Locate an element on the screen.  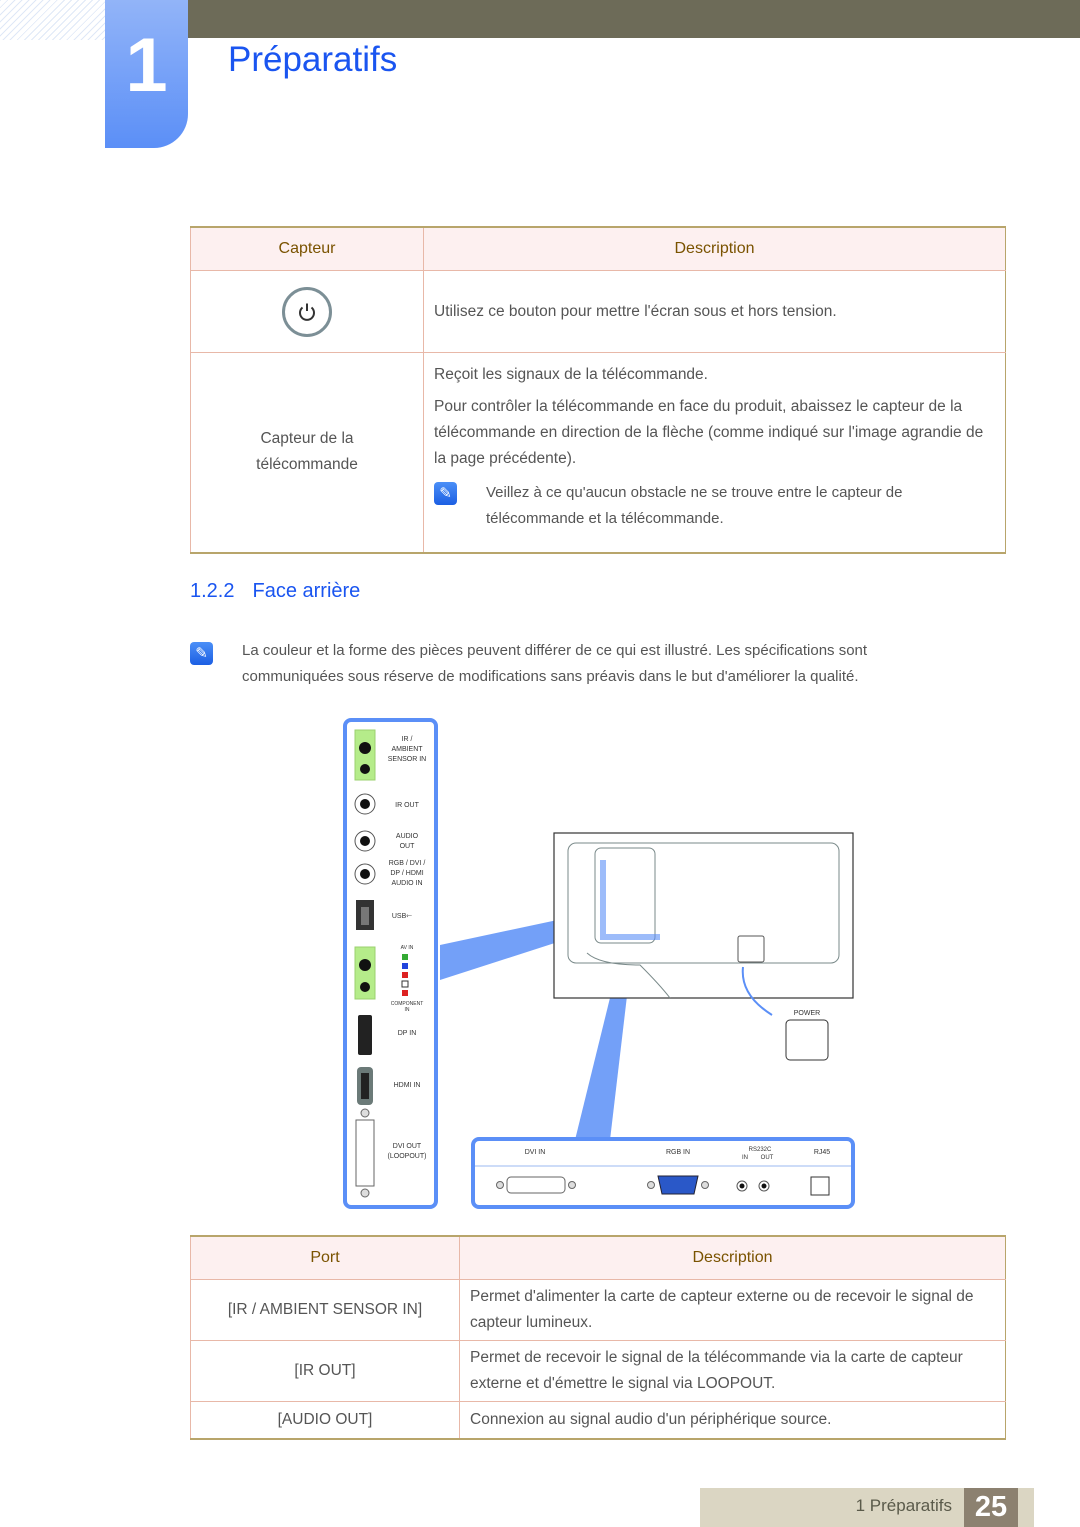
svg-text: IR / is located at coordinates (407, 739).